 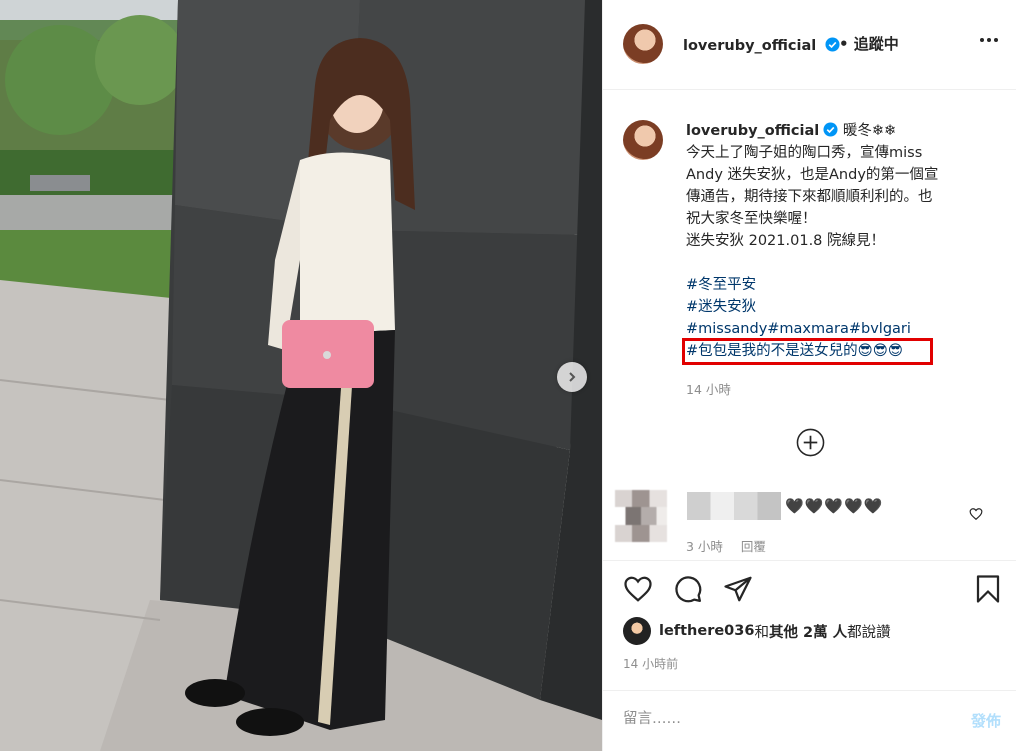 What do you see at coordinates (841, 285) in the screenshot?
I see `hashtag-link: #冬至平安` at bounding box center [841, 285].